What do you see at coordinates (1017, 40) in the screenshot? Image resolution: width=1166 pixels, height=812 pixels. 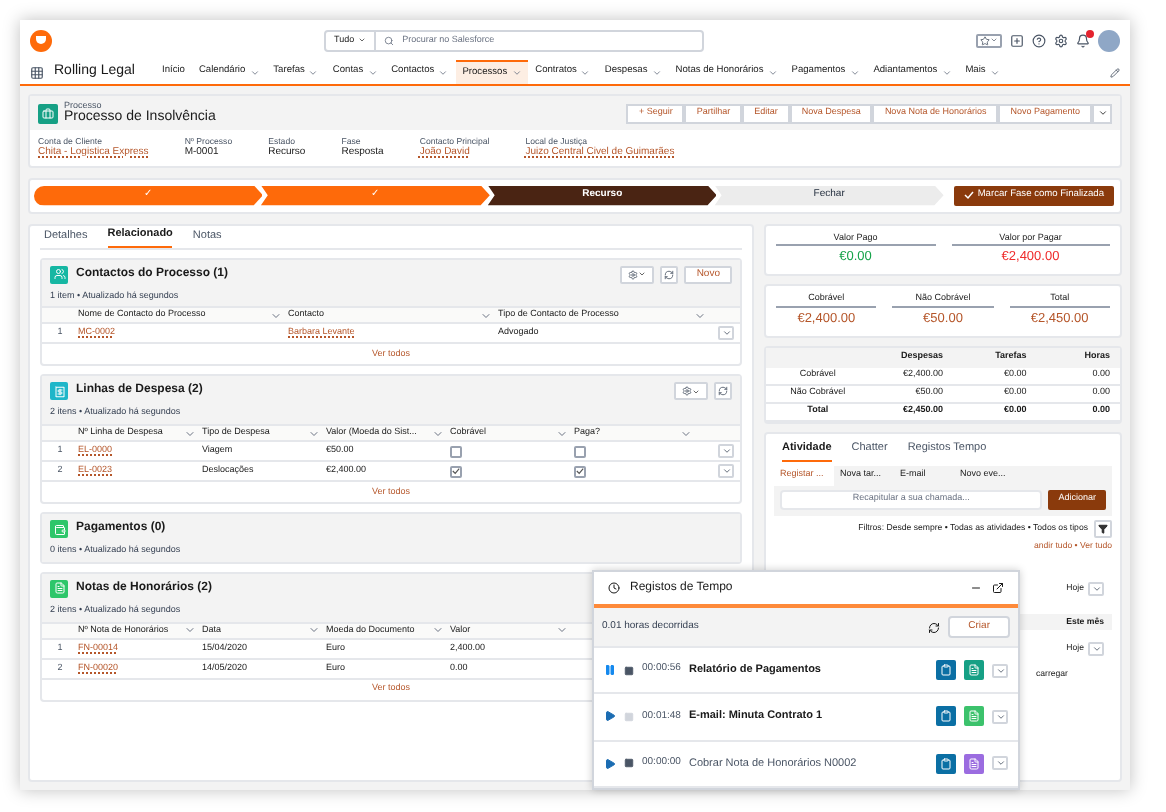 I see `add-icon` at bounding box center [1017, 40].